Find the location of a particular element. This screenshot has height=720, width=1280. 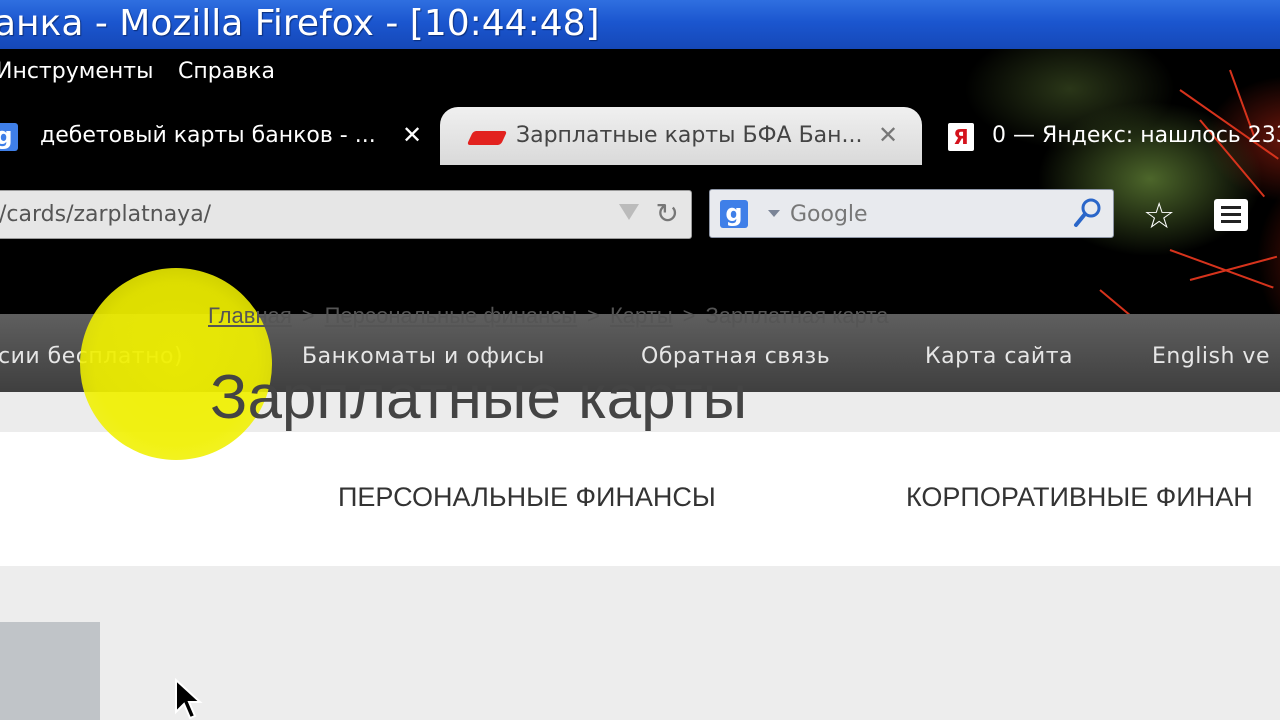

search-placeholder: Google is located at coordinates (829, 214).